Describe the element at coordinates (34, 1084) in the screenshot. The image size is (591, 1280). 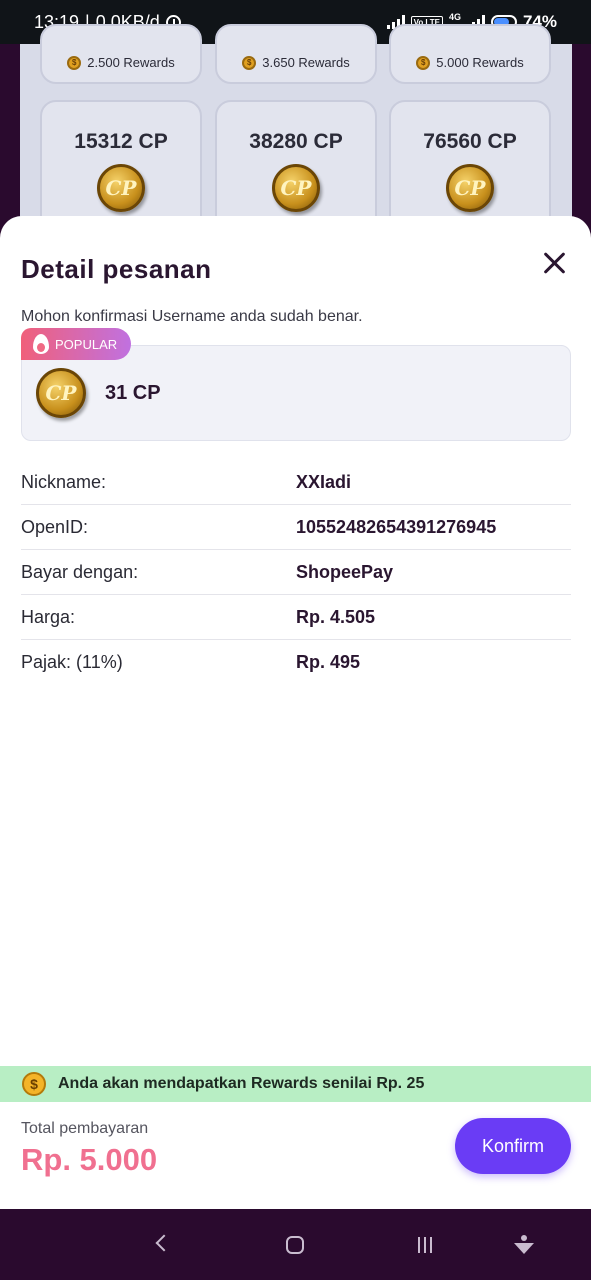
I see `dollar-coin-icon: $` at that location.